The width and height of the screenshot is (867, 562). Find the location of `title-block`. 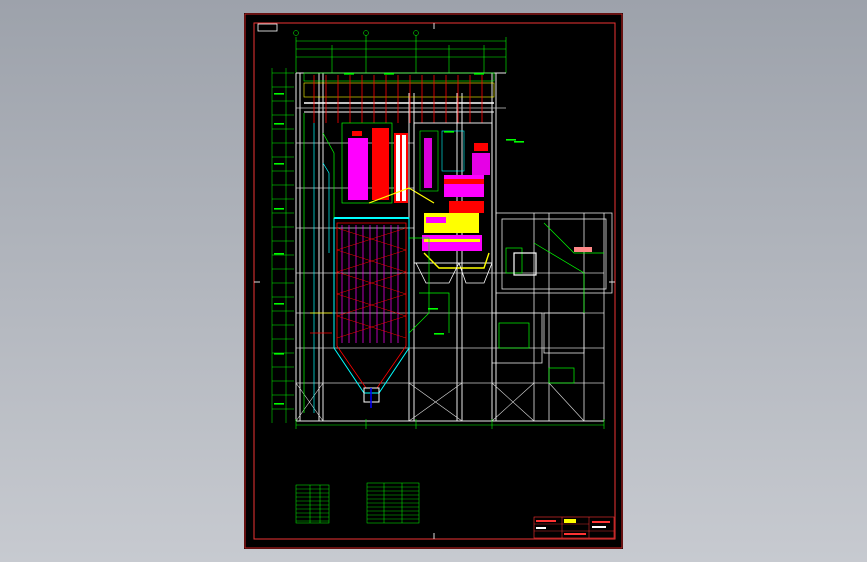

title-block is located at coordinates (574, 527).